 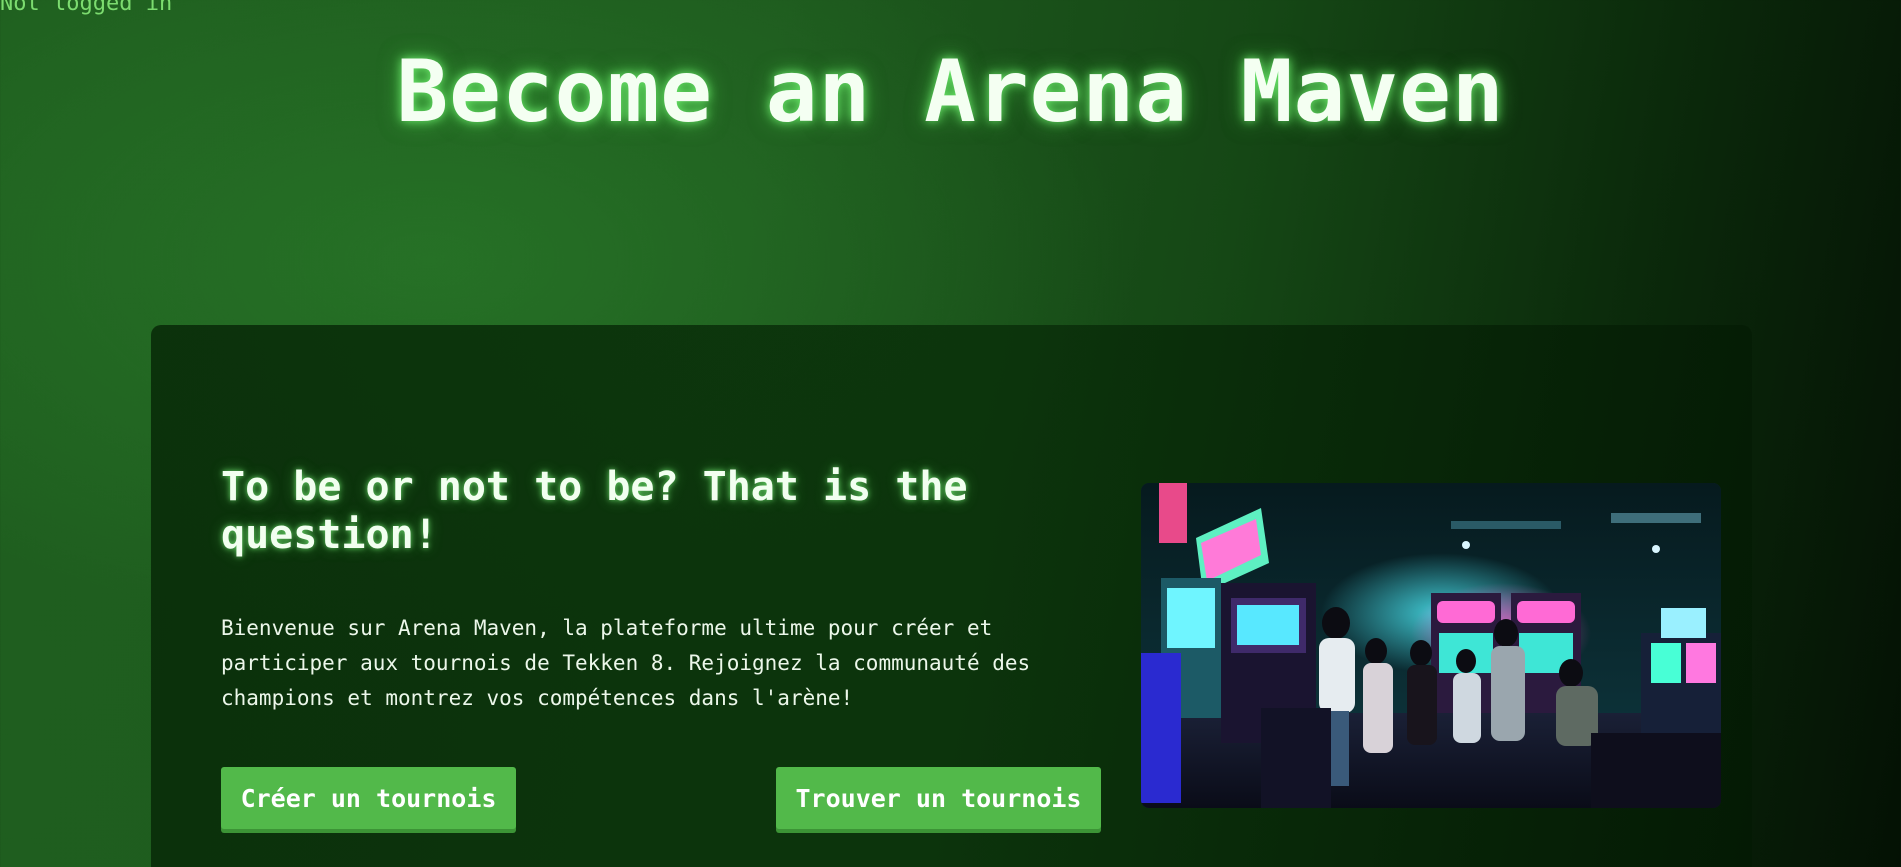 I want to click on create-tournament-button: Créer un tournois, so click(x=368, y=798).